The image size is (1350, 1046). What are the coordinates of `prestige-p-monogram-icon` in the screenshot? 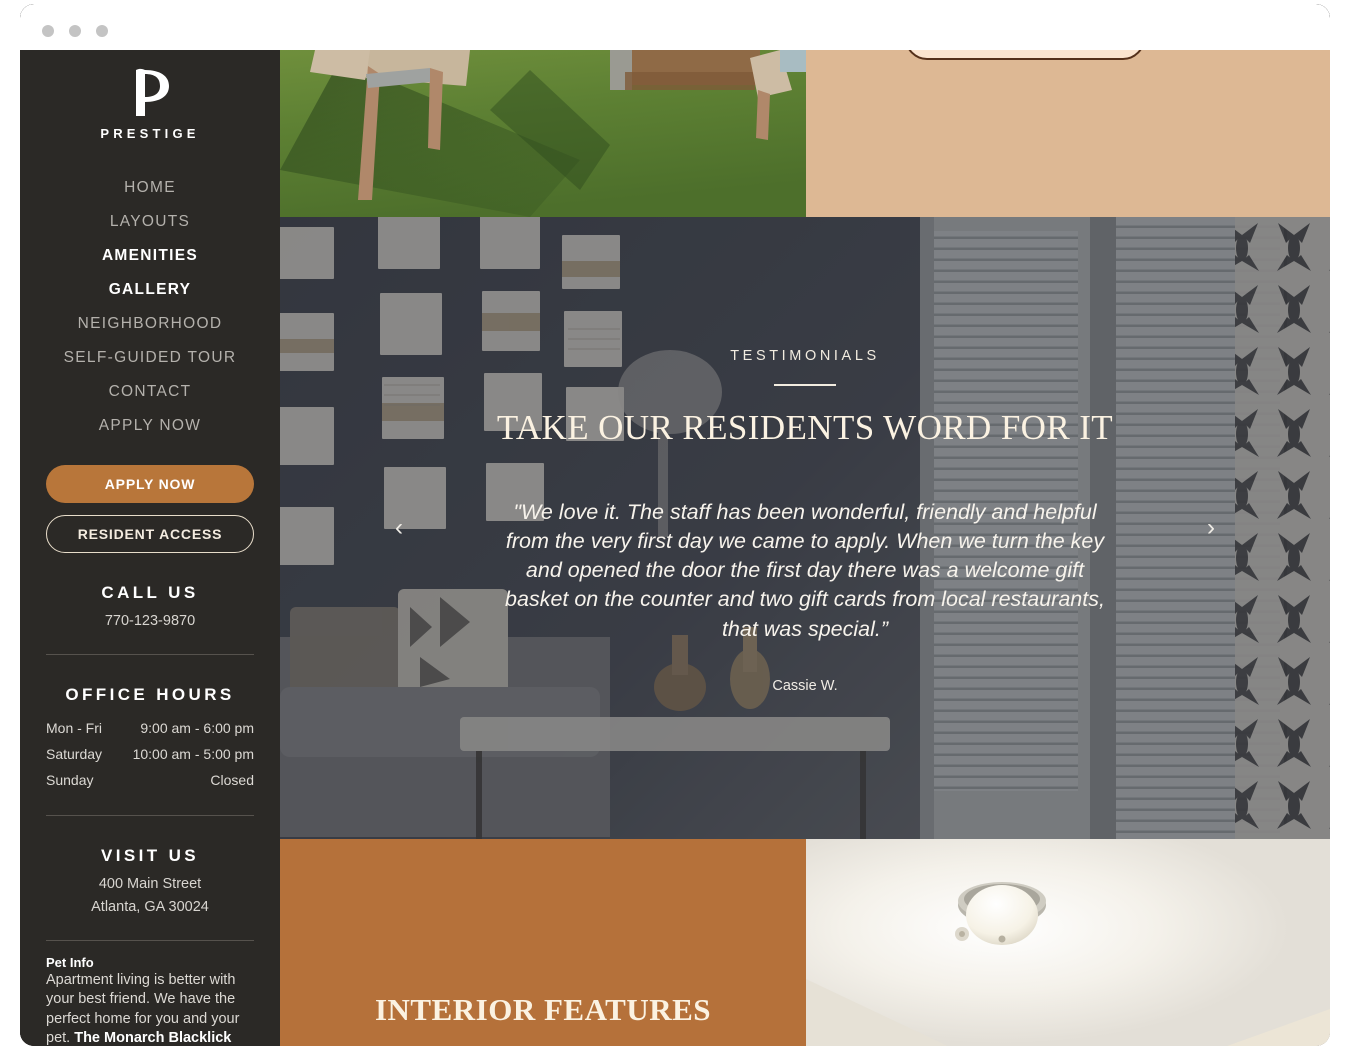 It's located at (152, 92).